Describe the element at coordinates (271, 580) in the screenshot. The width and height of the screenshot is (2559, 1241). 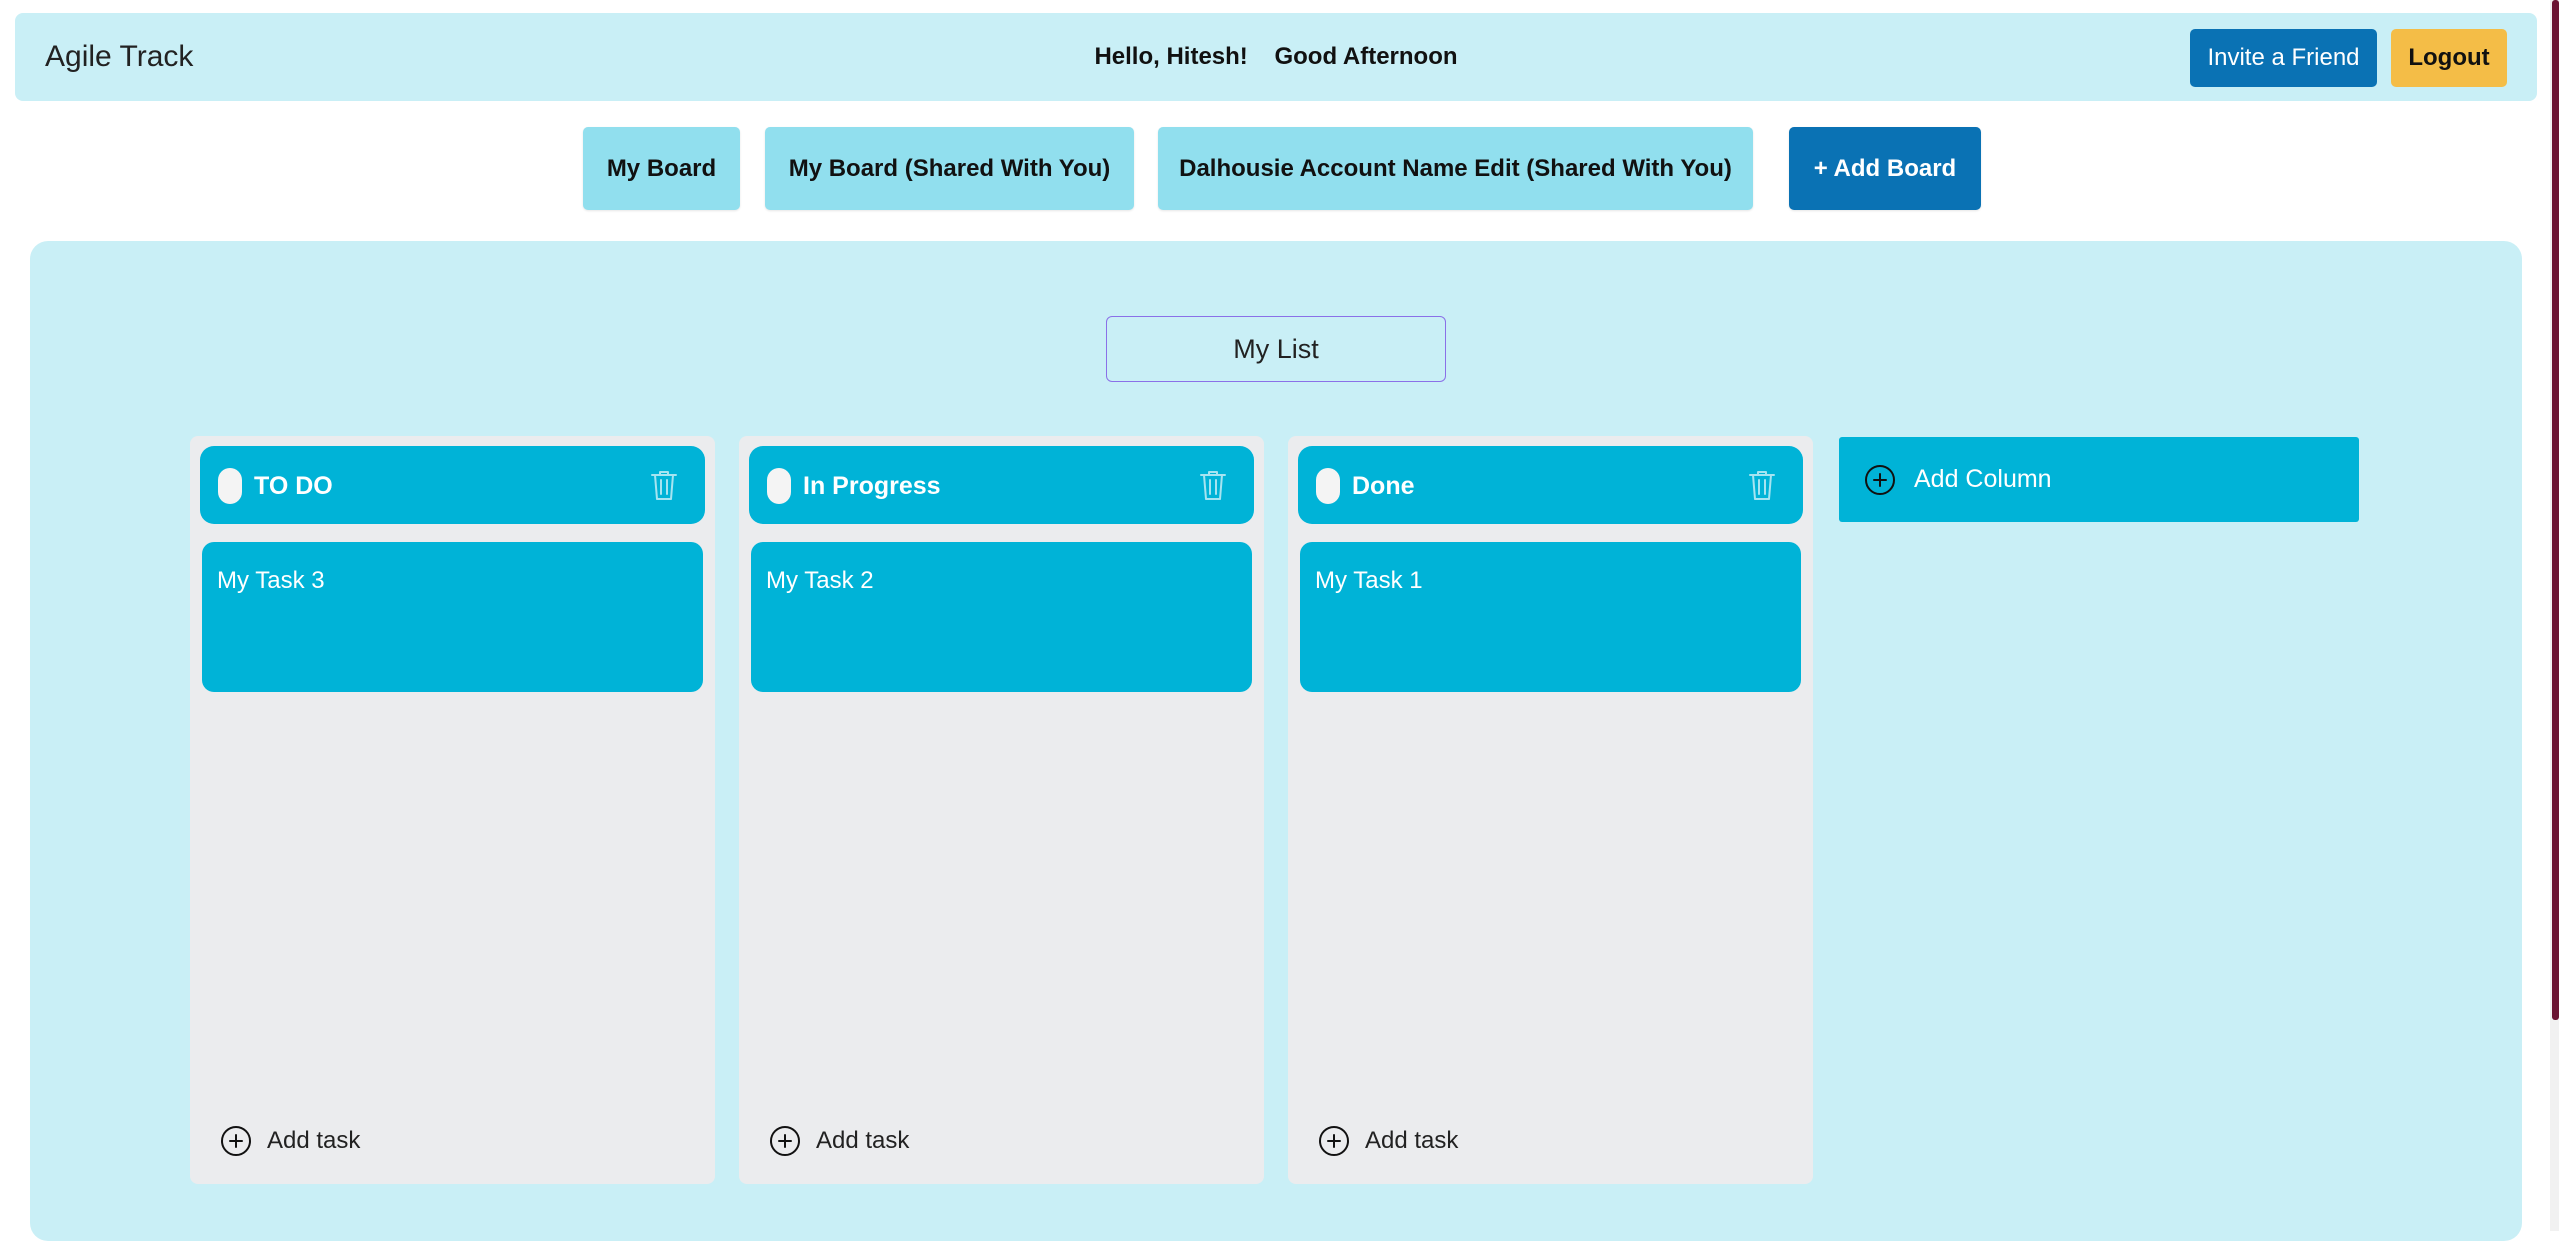
I see `task-title: My Task 3` at that location.